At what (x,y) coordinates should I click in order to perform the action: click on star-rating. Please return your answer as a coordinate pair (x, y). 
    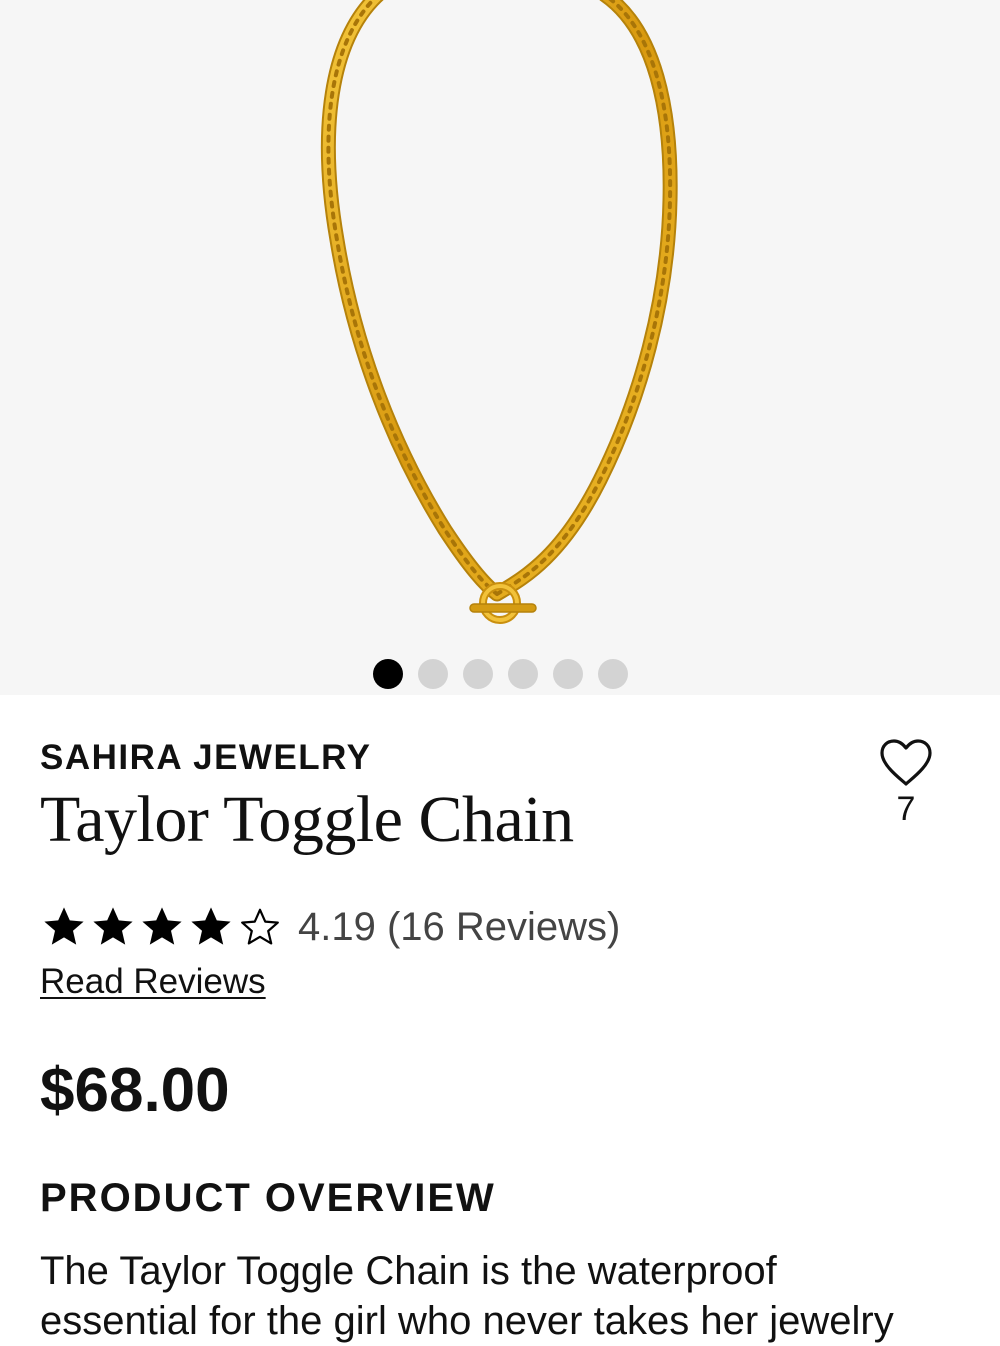
    Looking at the image, I should click on (162, 927).